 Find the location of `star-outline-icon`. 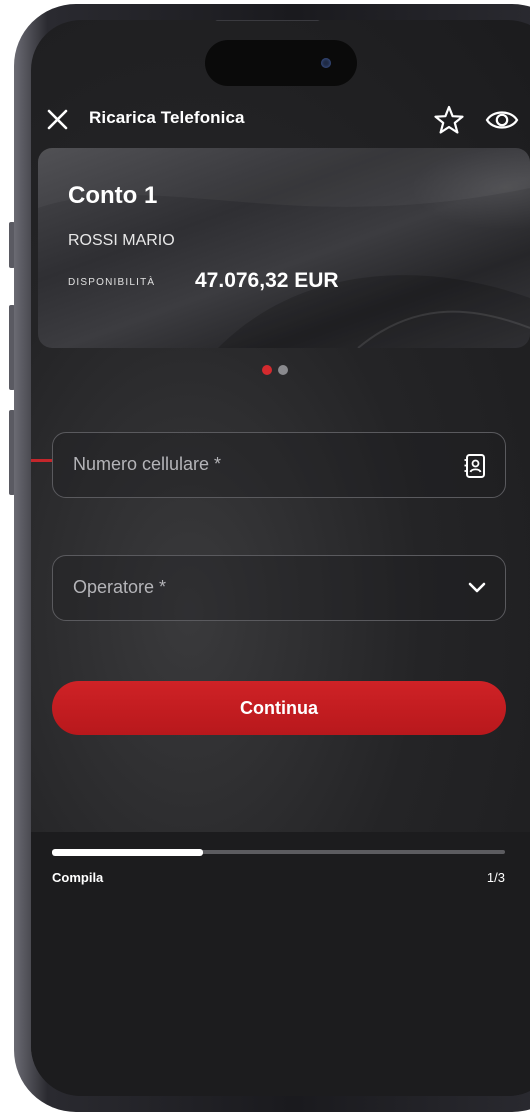

star-outline-icon is located at coordinates (449, 119).